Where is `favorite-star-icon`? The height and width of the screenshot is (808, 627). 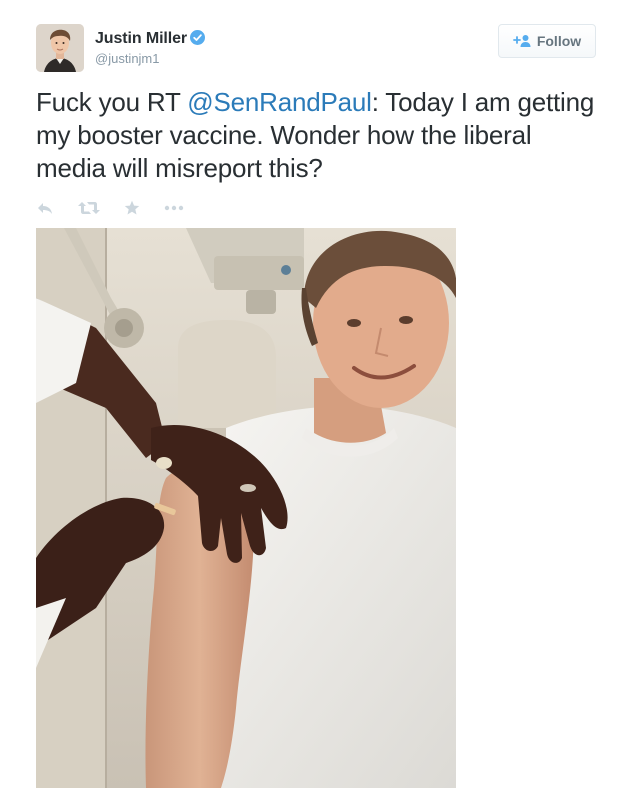
favorite-star-icon is located at coordinates (132, 208).